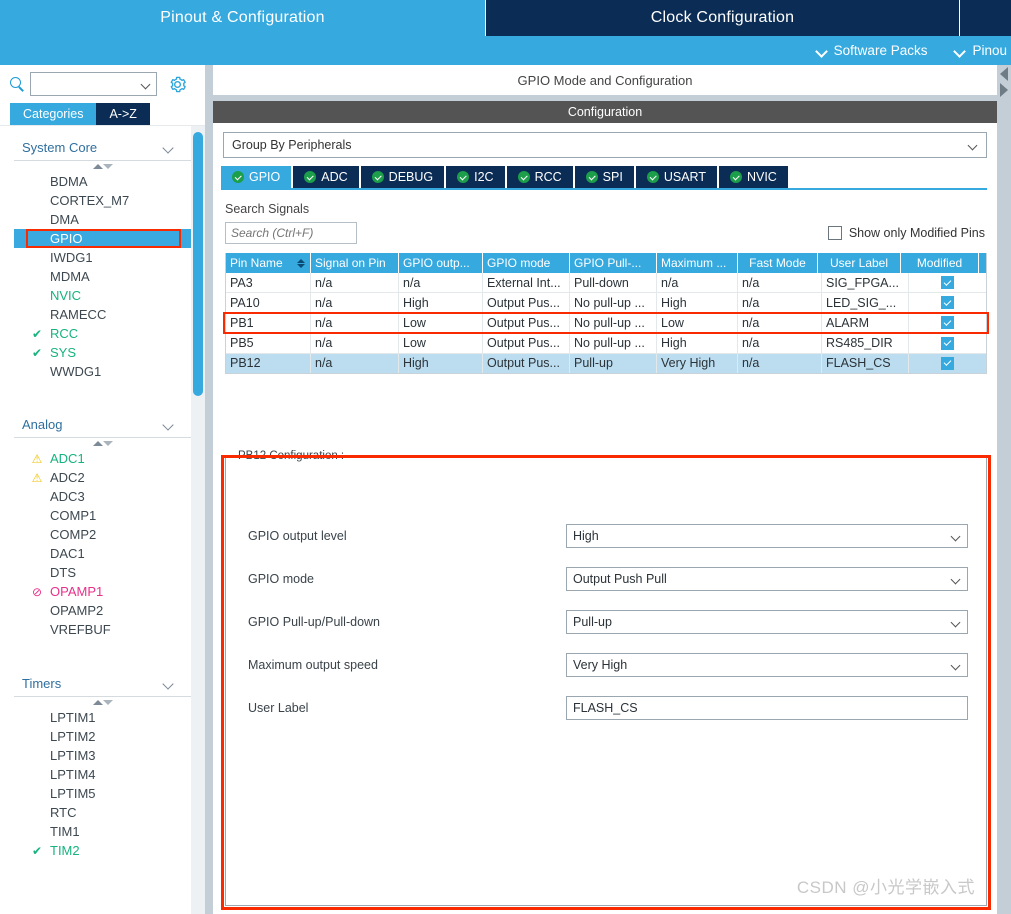  I want to click on arrow-left-icon, so click(1004, 74).